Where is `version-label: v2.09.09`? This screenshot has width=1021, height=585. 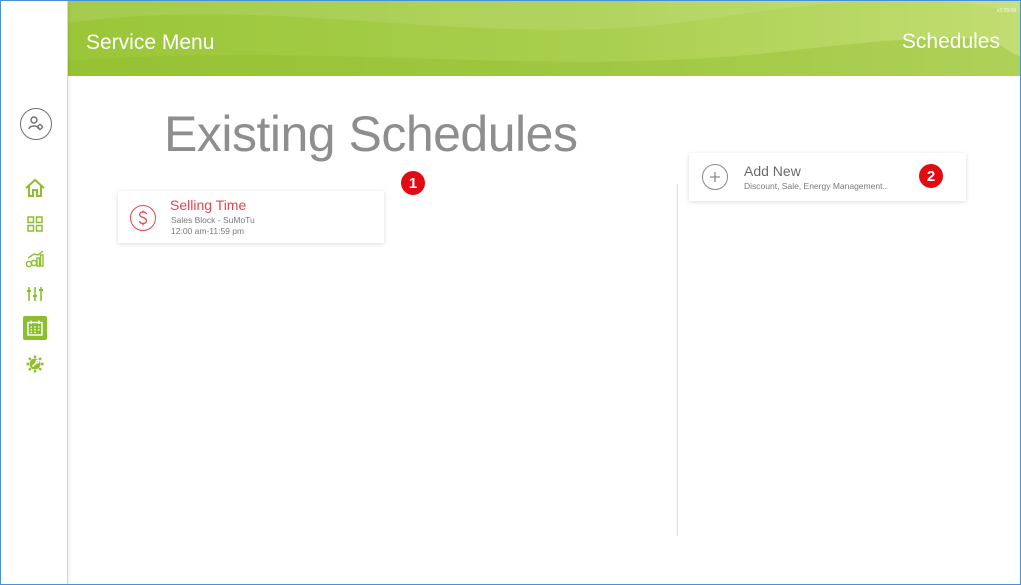
version-label: v2.09.09 is located at coordinates (1006, 11).